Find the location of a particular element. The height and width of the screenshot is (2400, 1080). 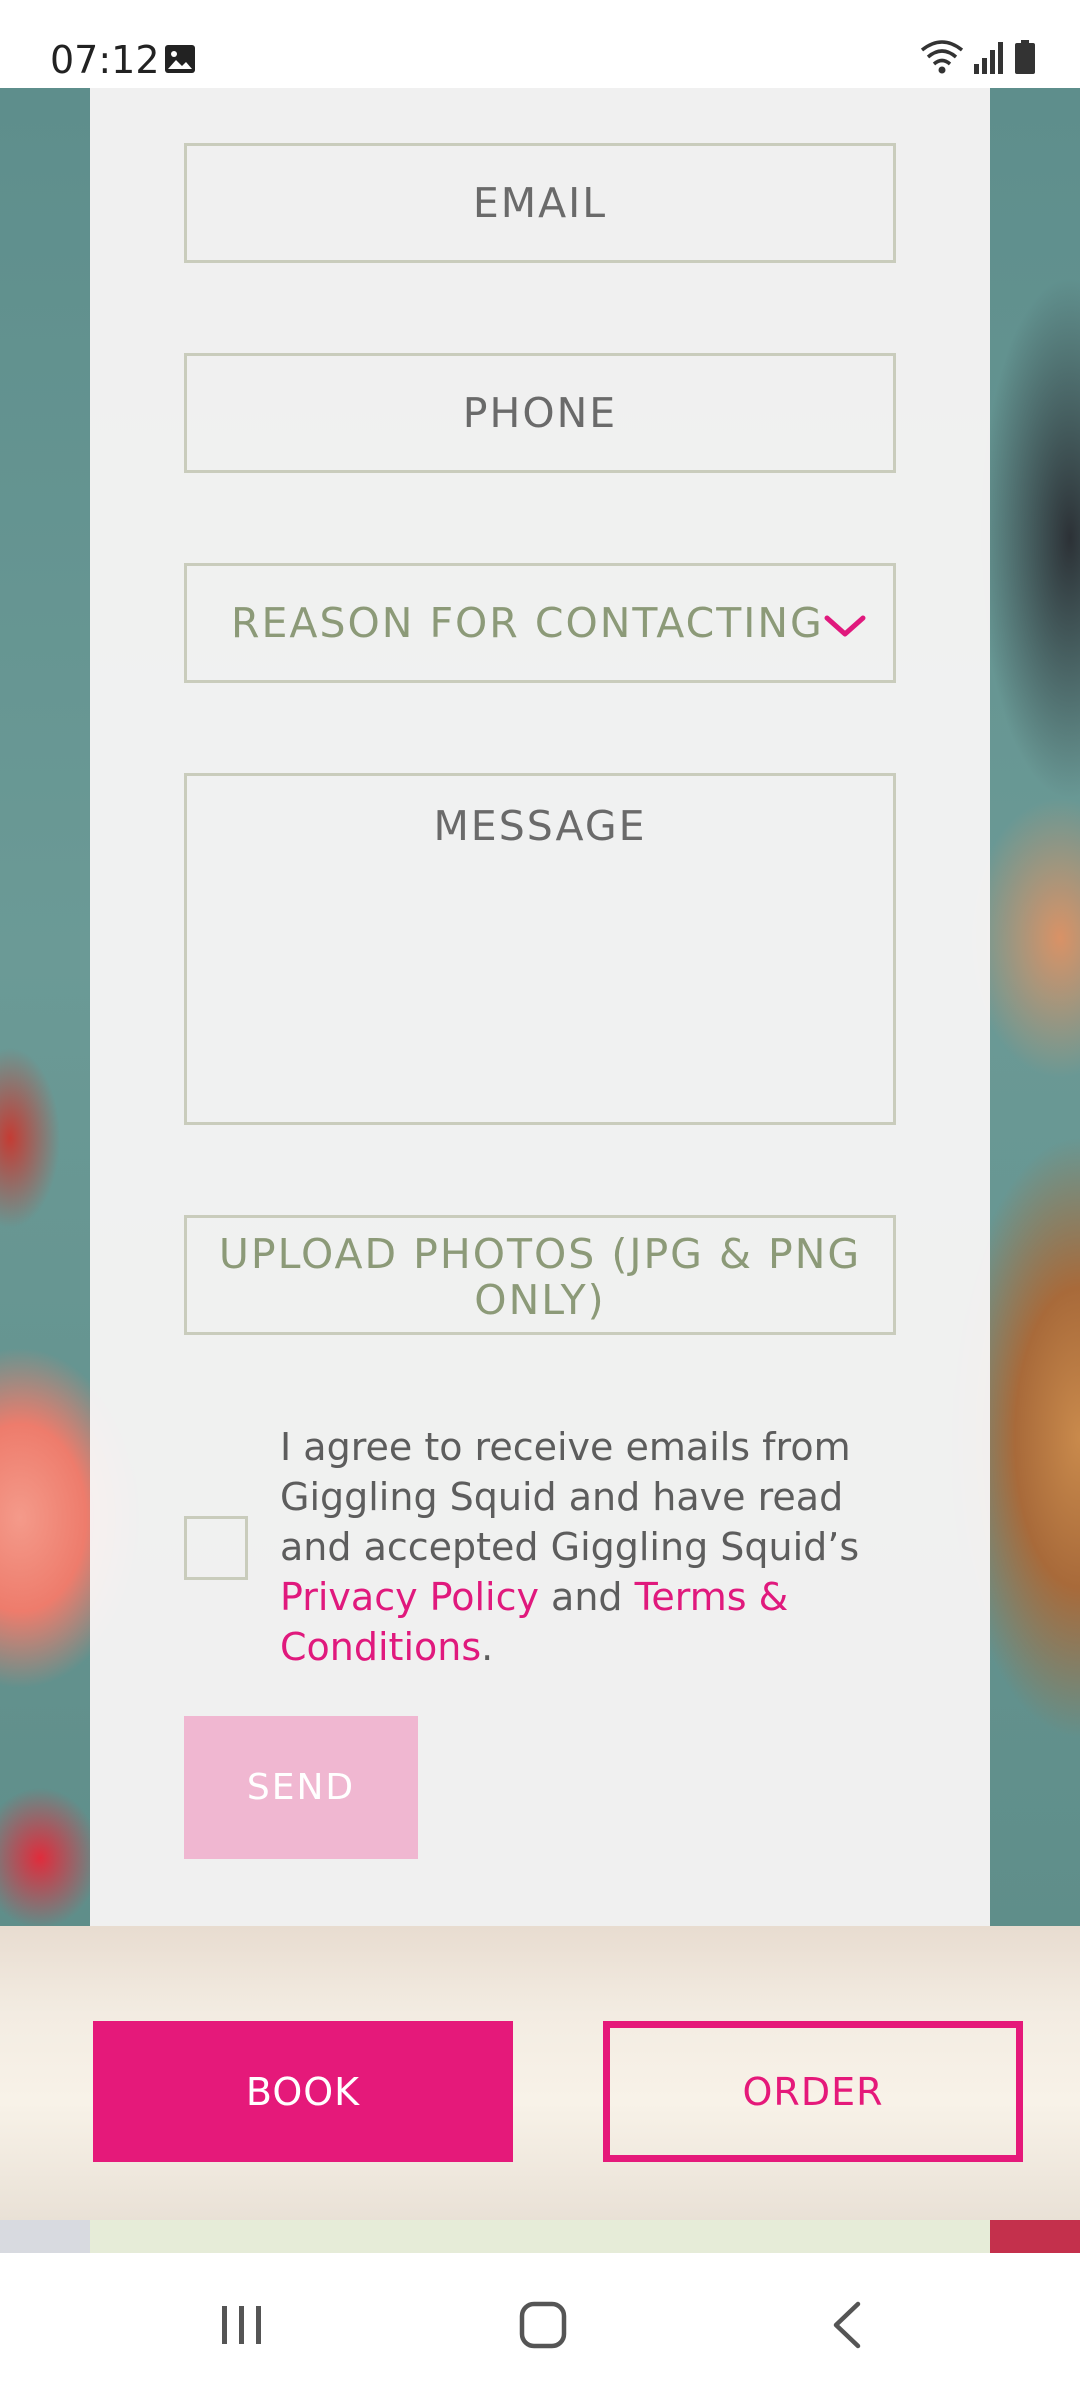

upload-photos-button: UPLOAD PHOTOS (JPG & PNG ONLY) is located at coordinates (540, 1275).